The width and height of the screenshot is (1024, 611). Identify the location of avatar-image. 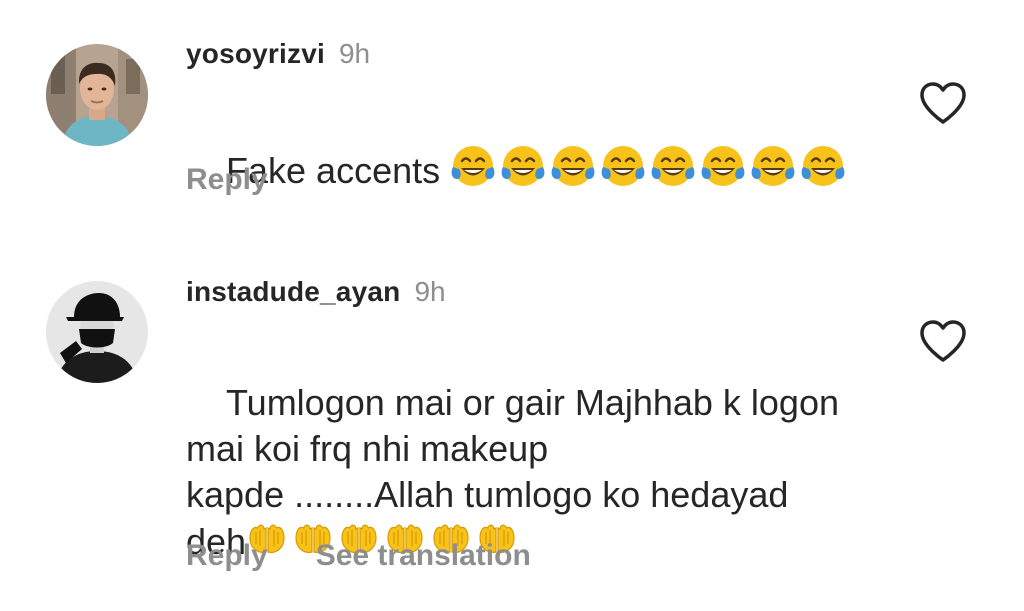
(97, 332).